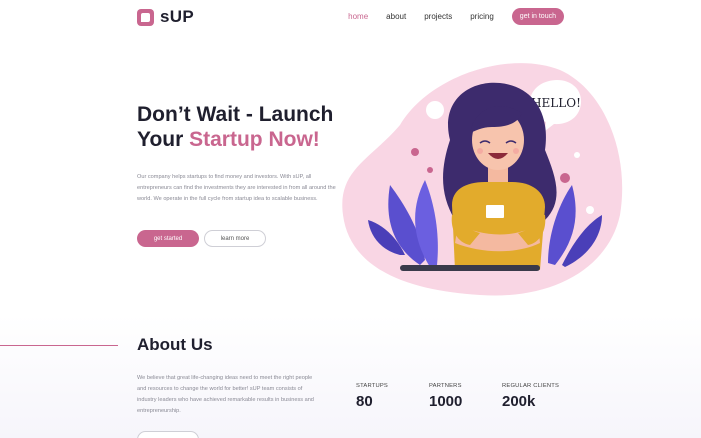  What do you see at coordinates (531, 386) in the screenshot?
I see `stat-label: REGULAR CLIENTS` at bounding box center [531, 386].